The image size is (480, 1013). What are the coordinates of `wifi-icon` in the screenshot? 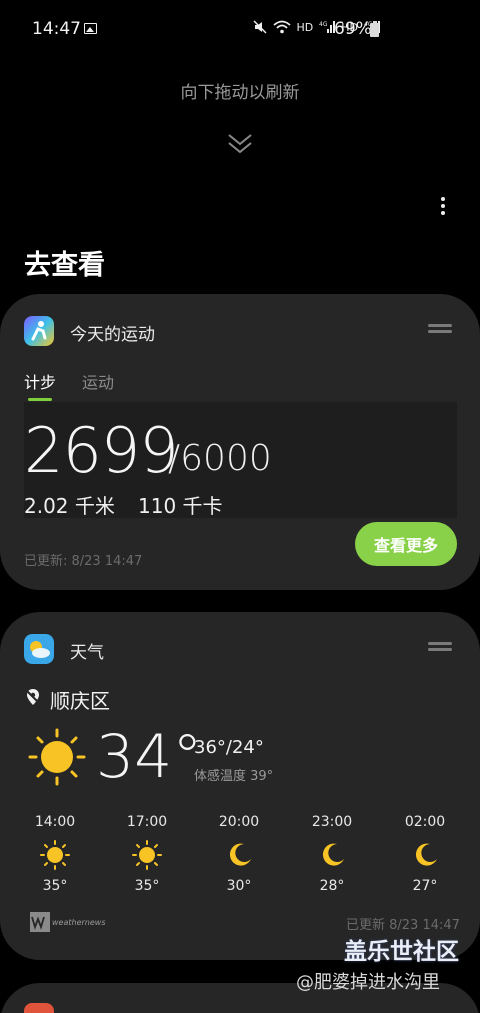 It's located at (281, 27).